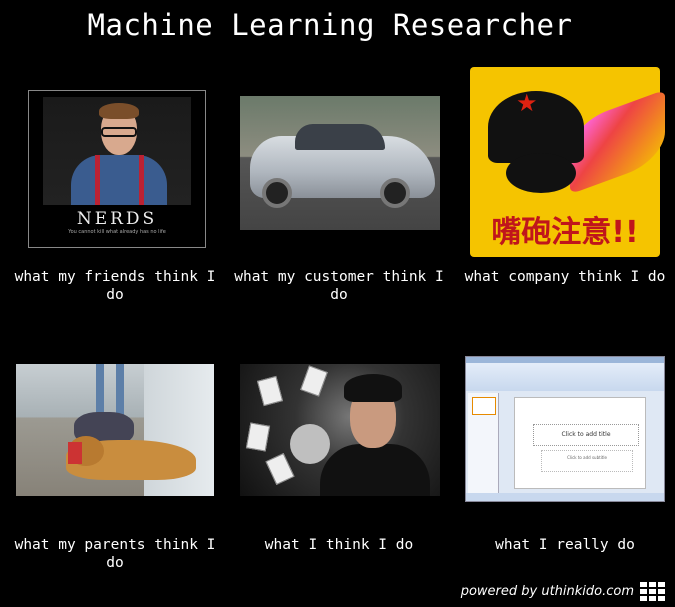 Image resolution: width=675 pixels, height=607 pixels. I want to click on caption-parents: what my parents think I do, so click(115, 554).